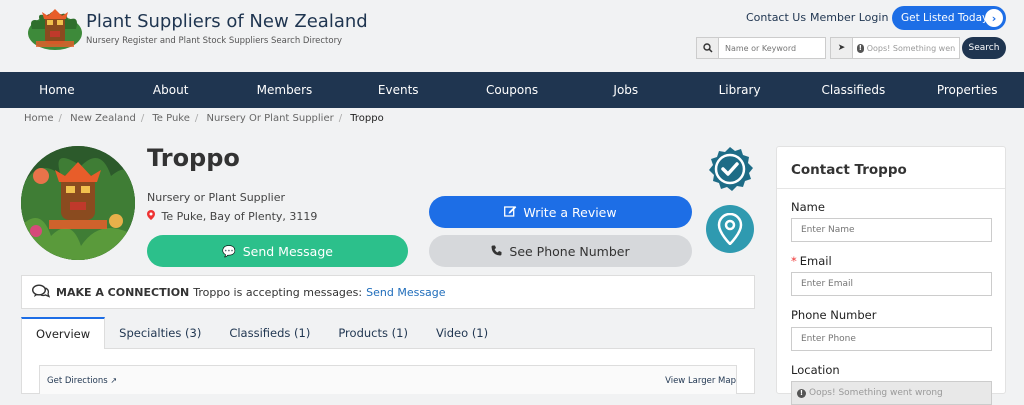  Describe the element at coordinates (153, 216) in the screenshot. I see `map-pin-icon` at that location.